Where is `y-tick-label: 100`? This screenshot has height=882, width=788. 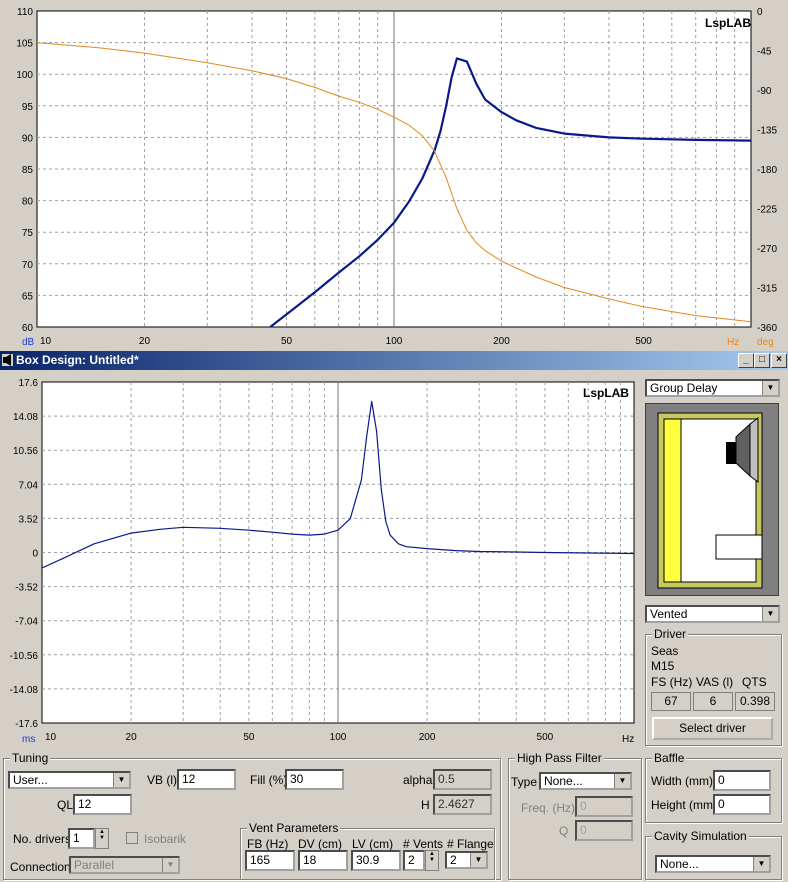
y-tick-label: 100 is located at coordinates (24, 75).